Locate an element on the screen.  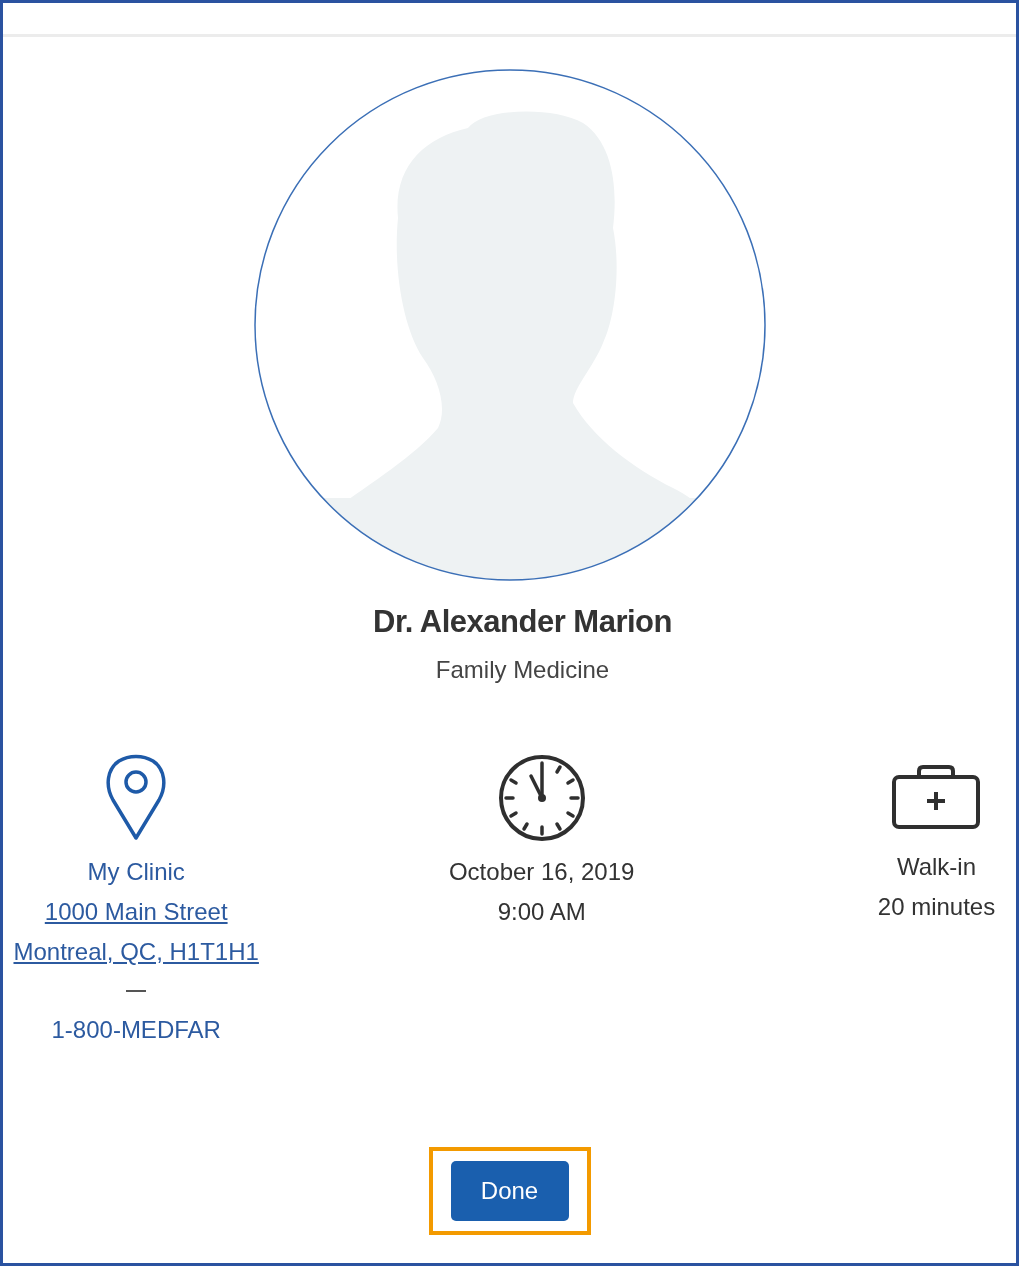
detail-text: Walk-in is located at coordinates (936, 867).